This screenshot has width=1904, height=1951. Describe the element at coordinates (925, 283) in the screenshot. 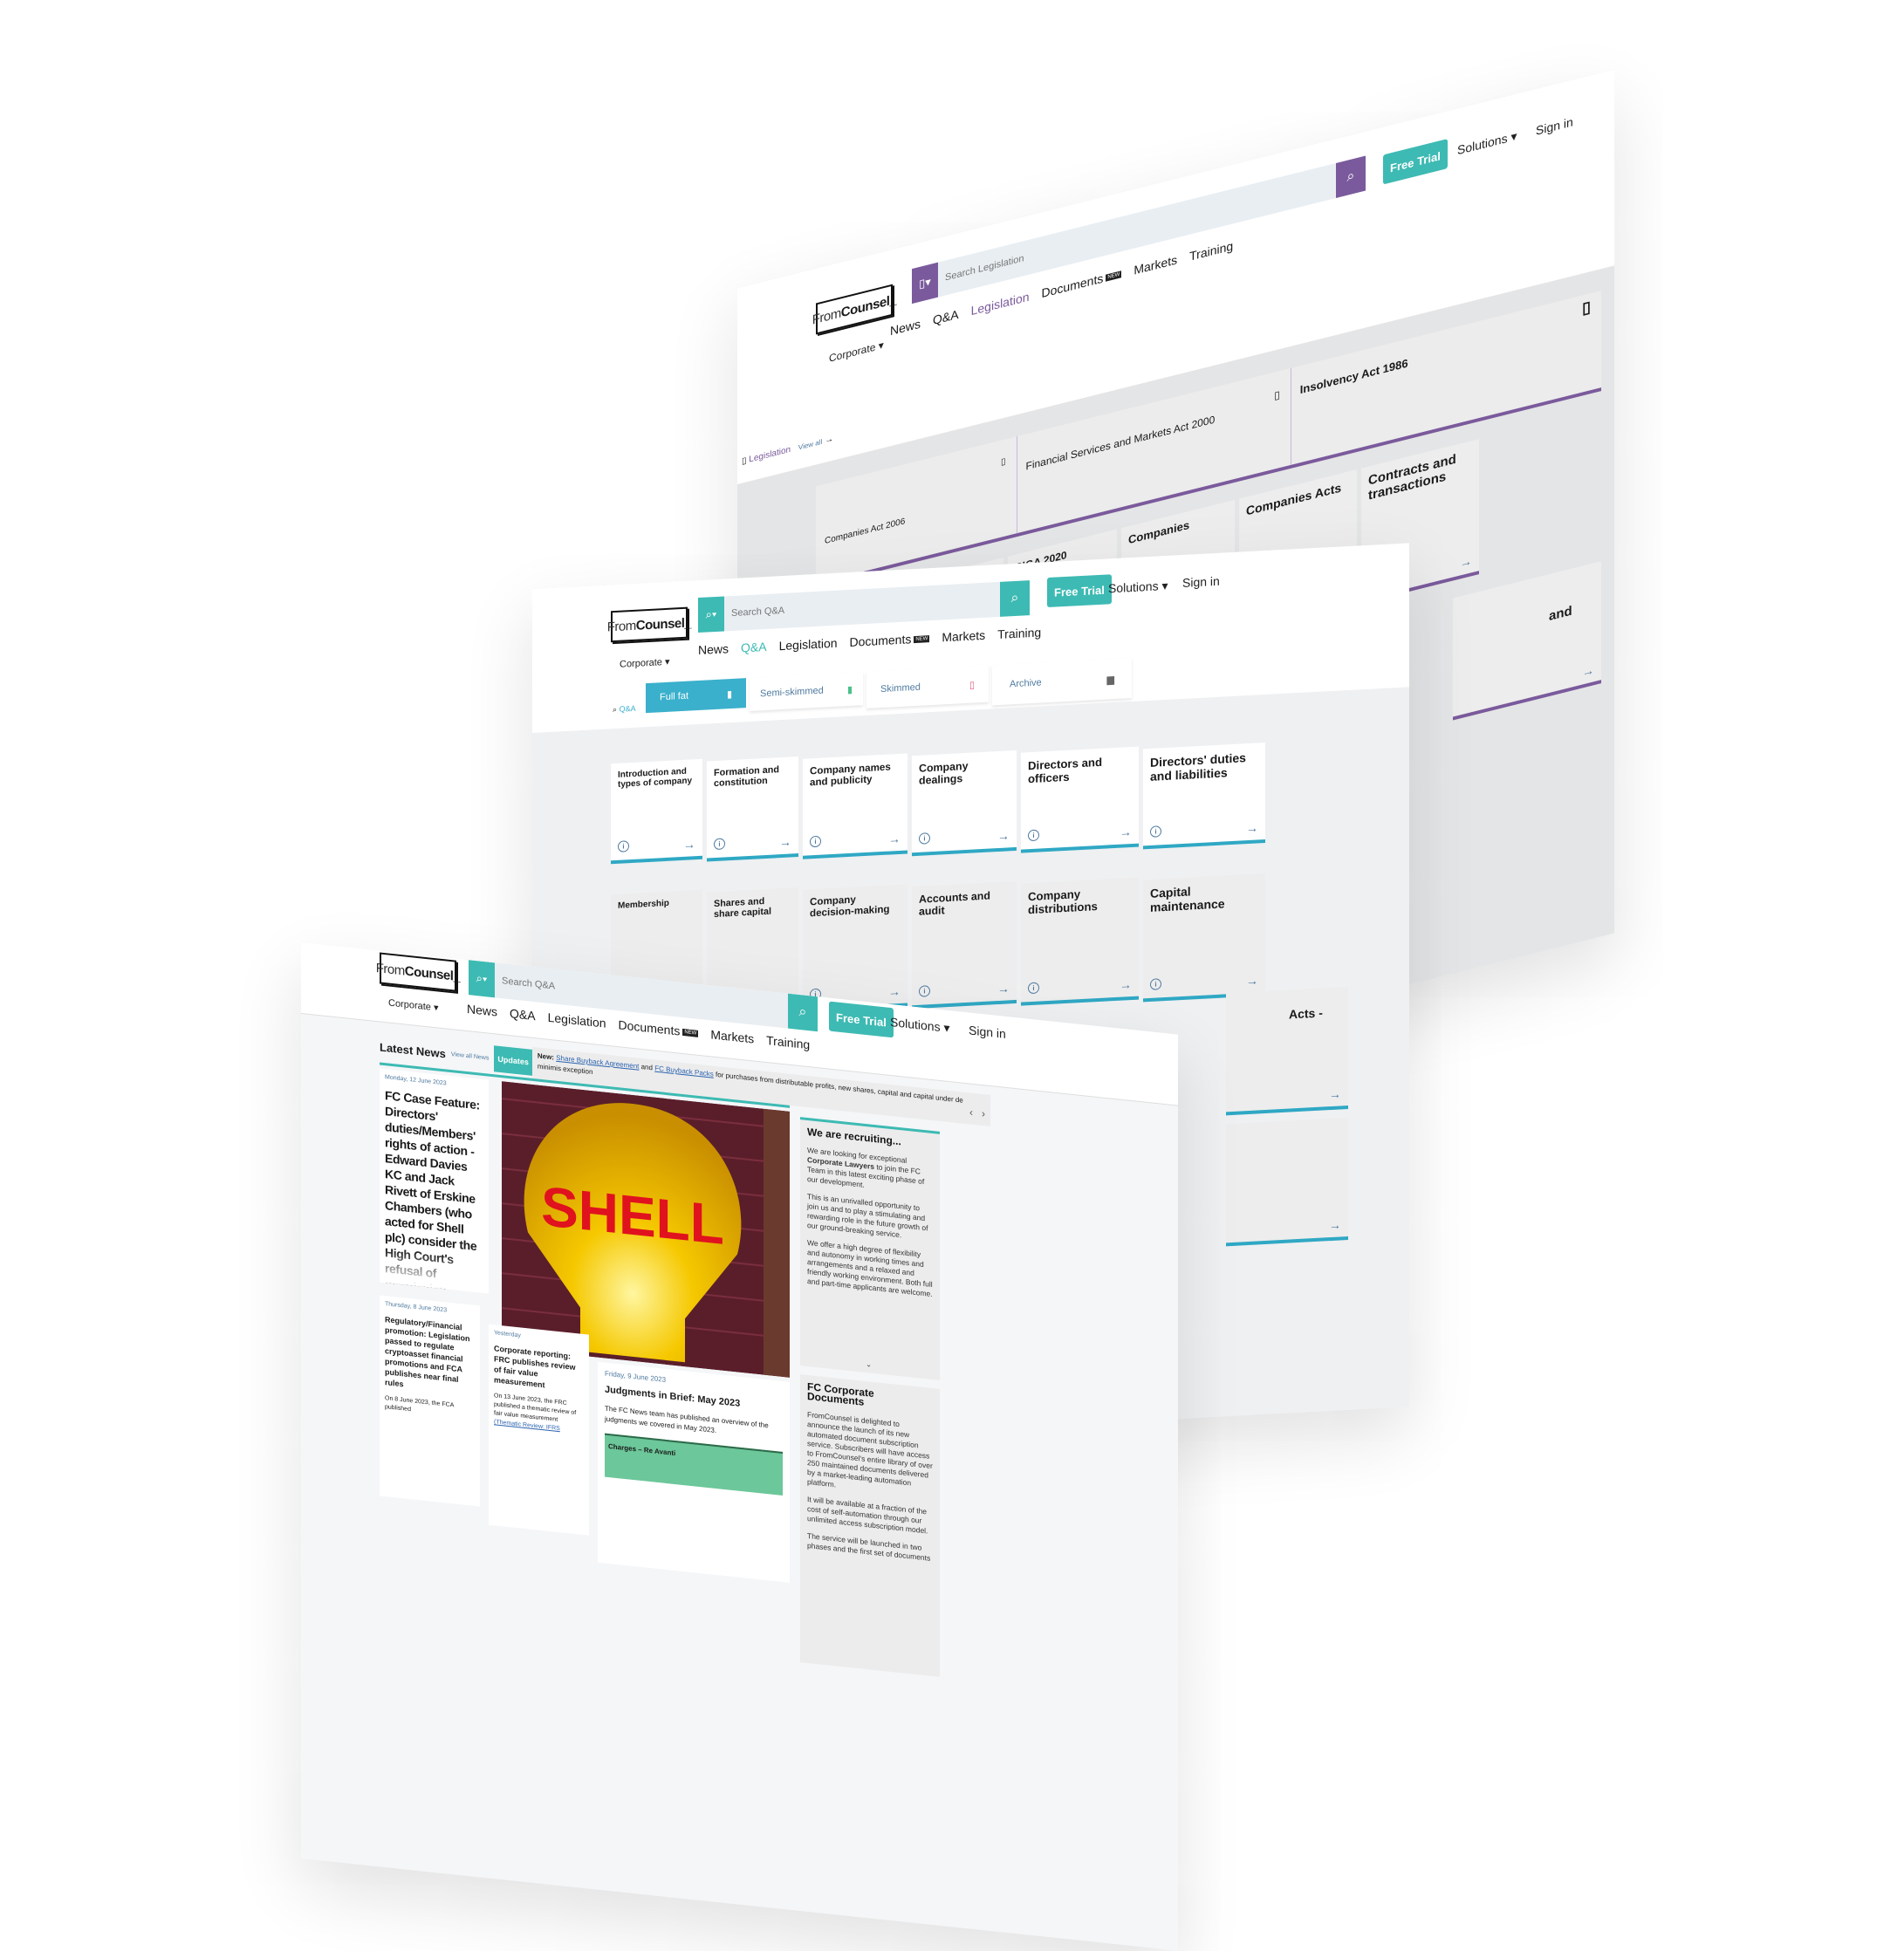

I see `search-mode-phone-icon: ▯▾` at that location.